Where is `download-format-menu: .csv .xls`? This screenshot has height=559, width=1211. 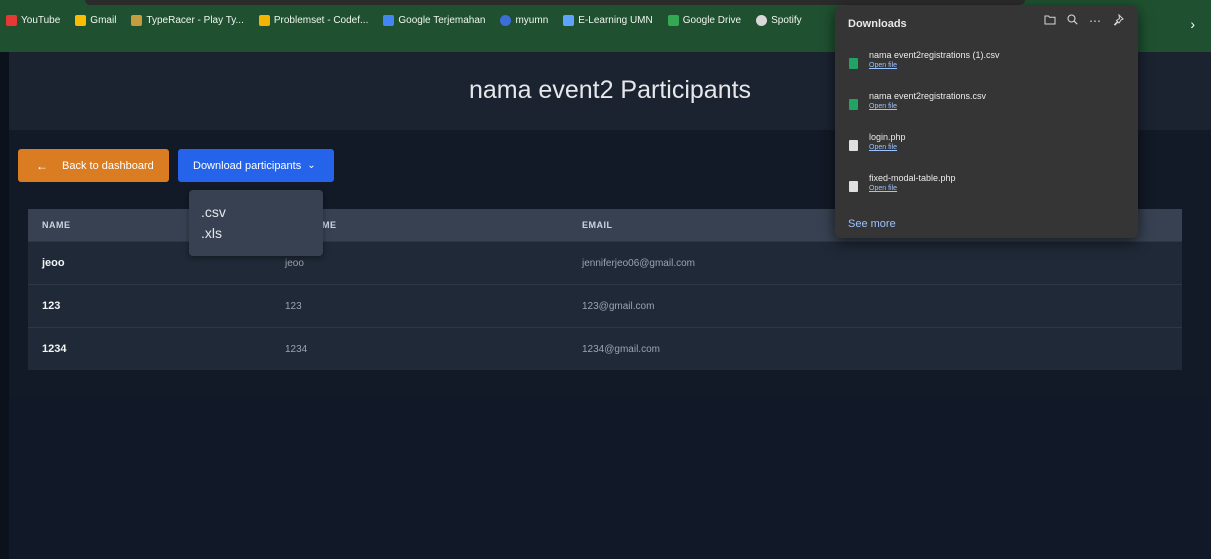 download-format-menu: .csv .xls is located at coordinates (256, 223).